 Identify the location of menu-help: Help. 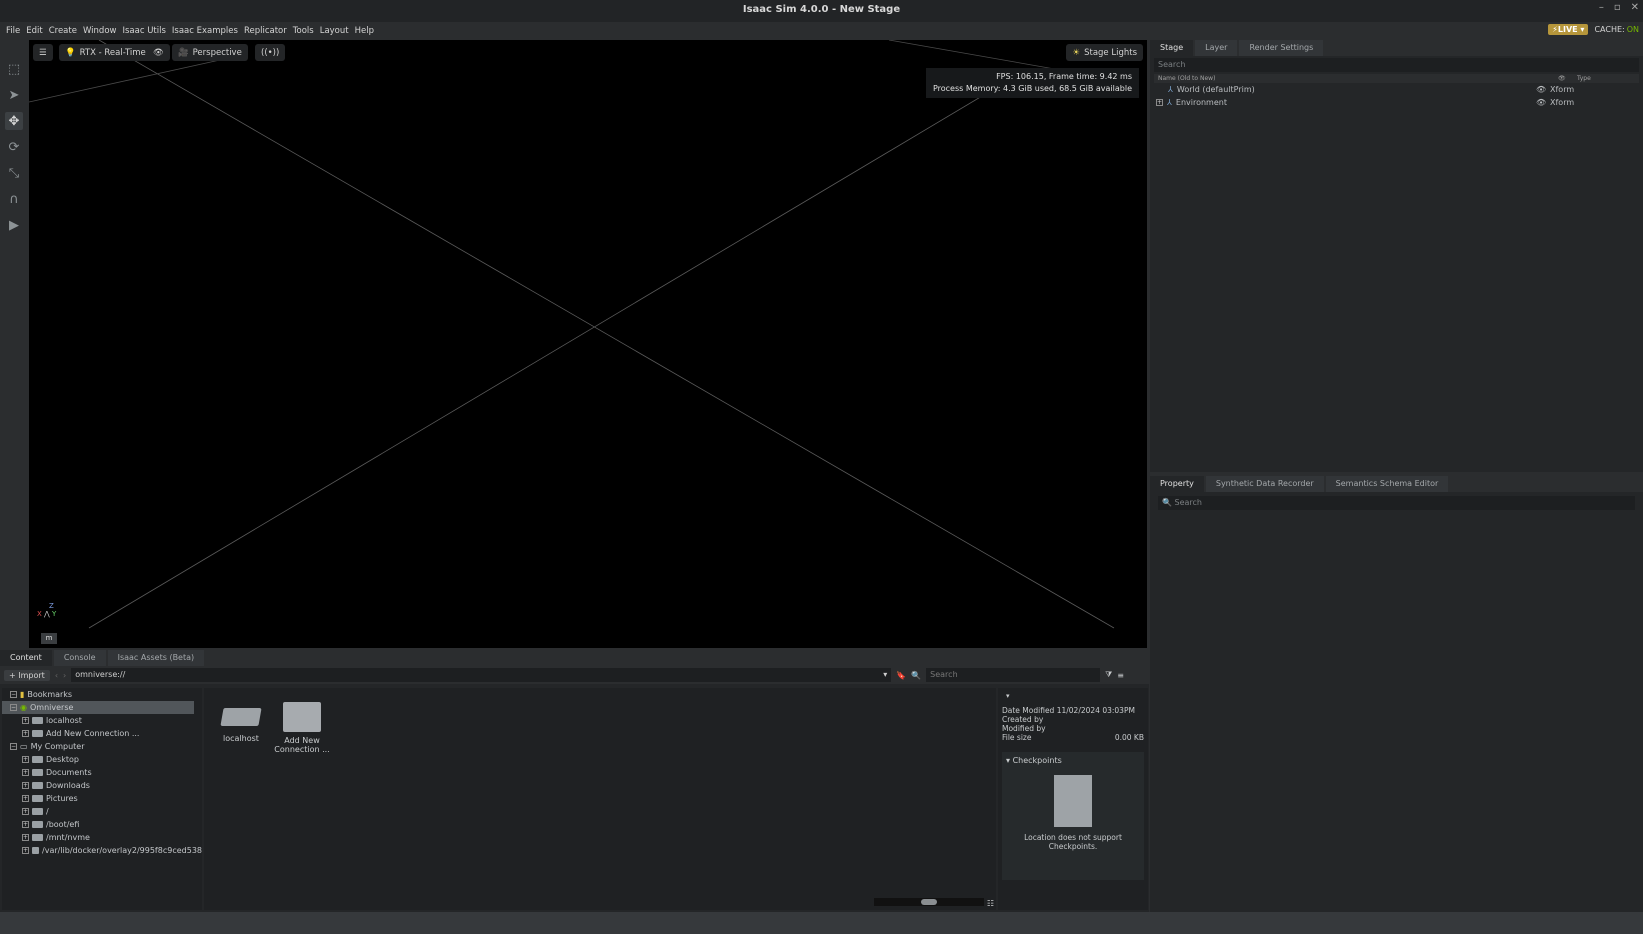
(364, 31).